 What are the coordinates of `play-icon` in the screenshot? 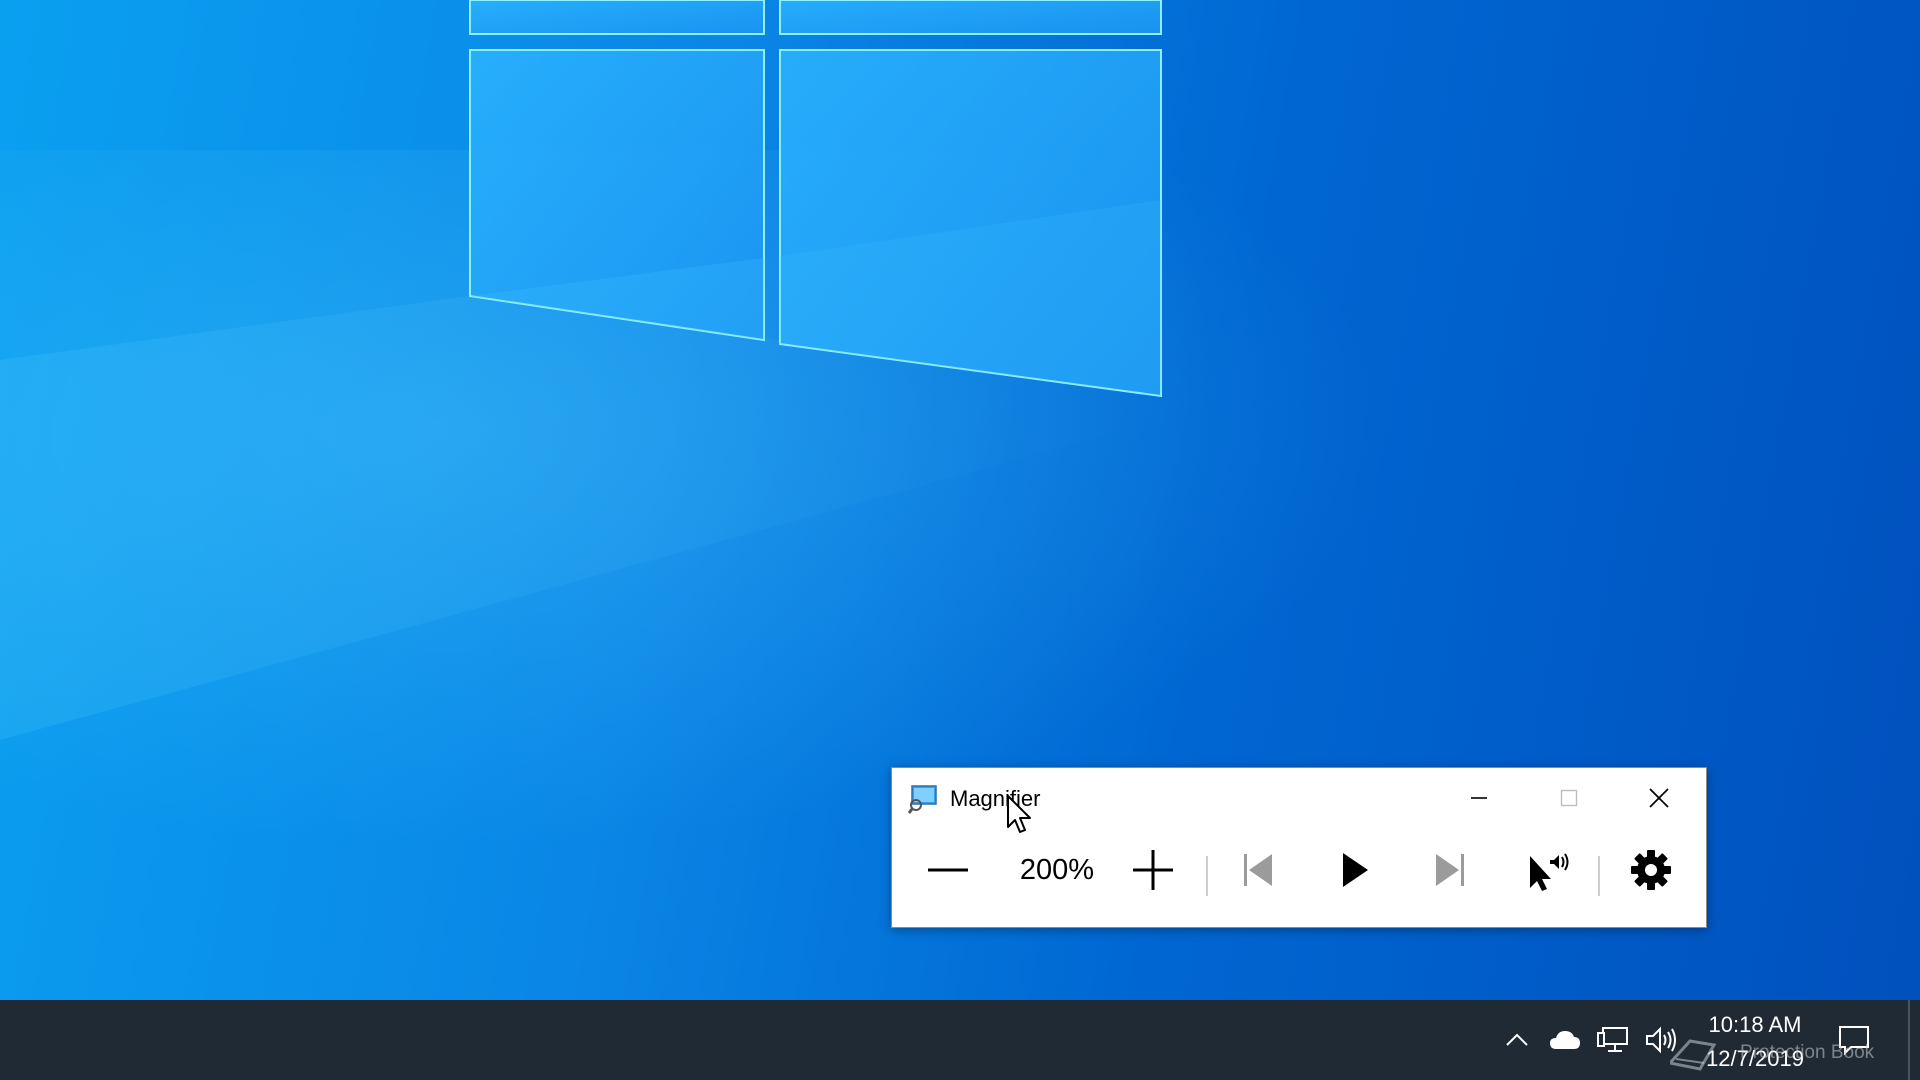 It's located at (1355, 870).